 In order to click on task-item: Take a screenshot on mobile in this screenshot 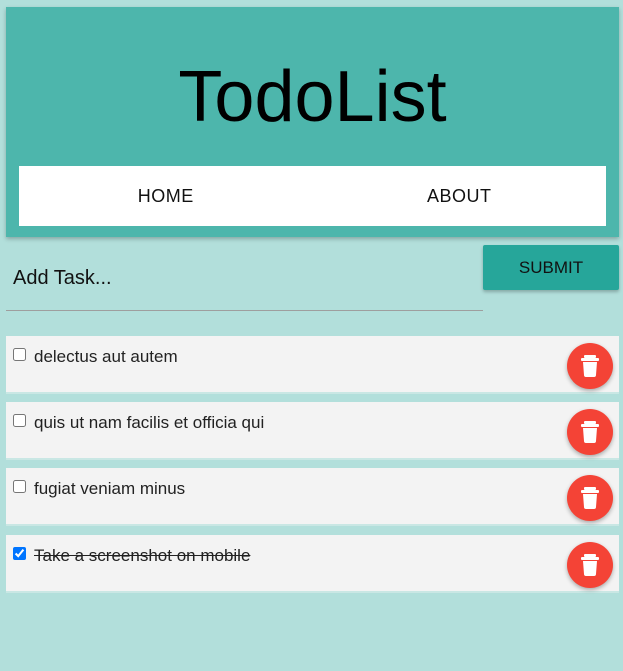, I will do `click(312, 564)`.